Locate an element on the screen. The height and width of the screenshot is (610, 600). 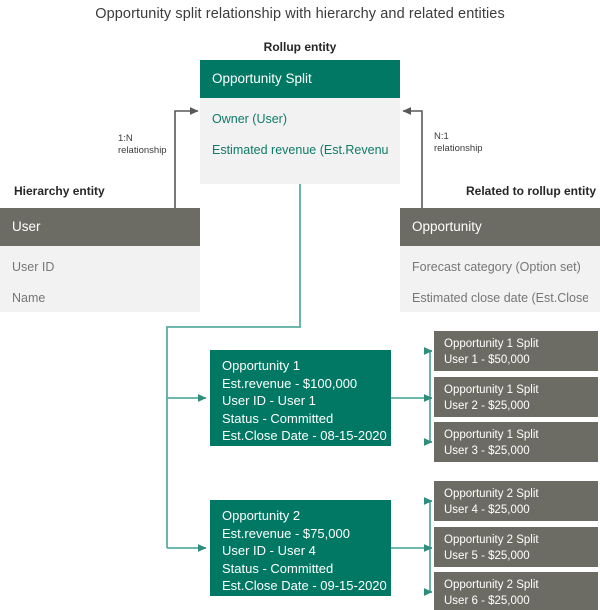
relationship-cardinality: 1:N is located at coordinates (125, 138).